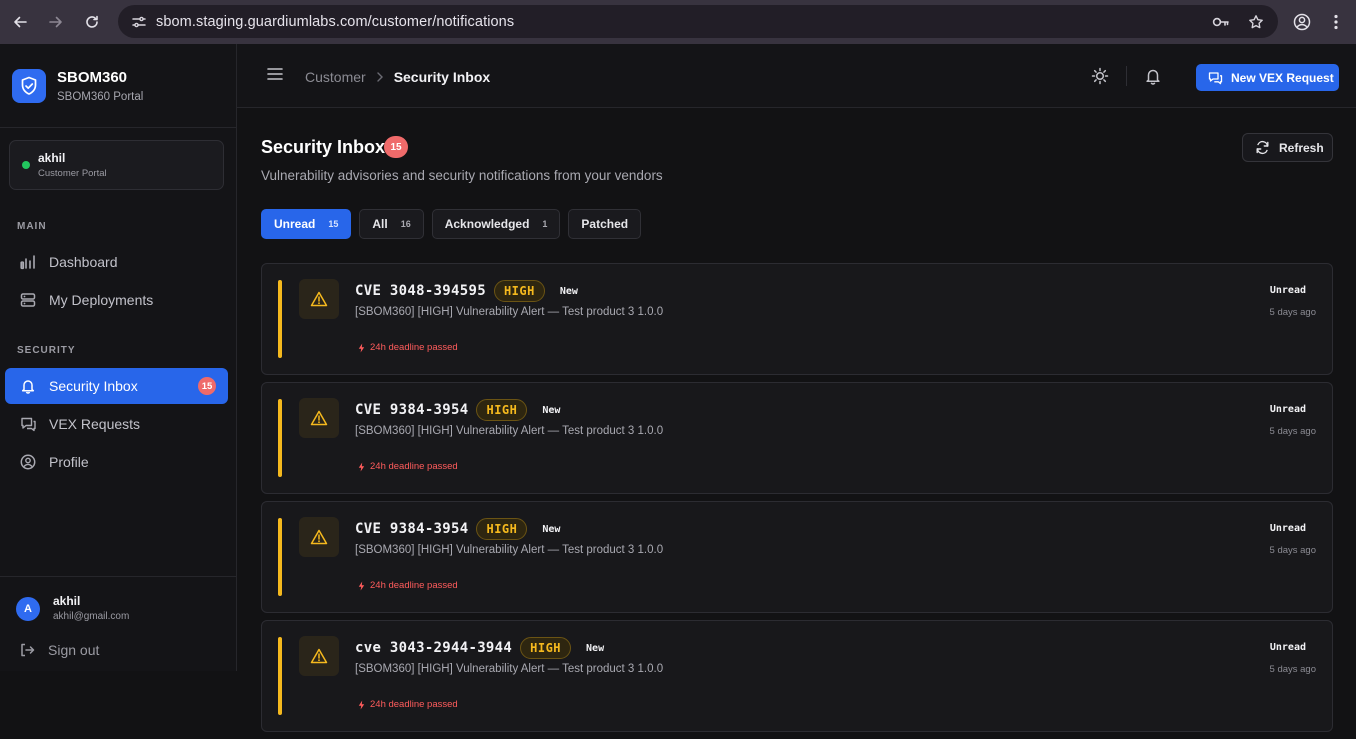  Describe the element at coordinates (391, 224) in the screenshot. I see `tab-all: All 16` at that location.